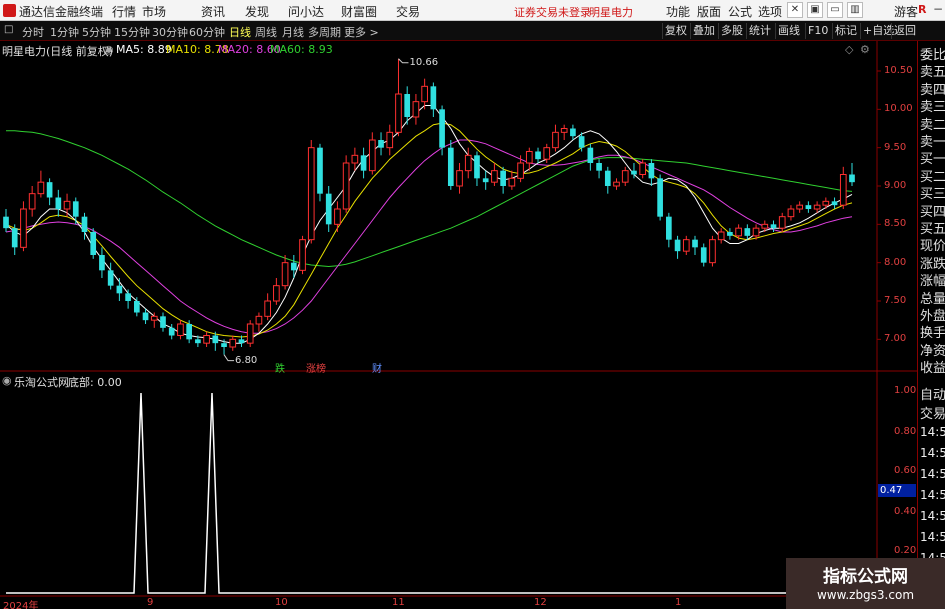  Describe the element at coordinates (932, 212) in the screenshot. I see `order-panel-label: 买四` at that location.